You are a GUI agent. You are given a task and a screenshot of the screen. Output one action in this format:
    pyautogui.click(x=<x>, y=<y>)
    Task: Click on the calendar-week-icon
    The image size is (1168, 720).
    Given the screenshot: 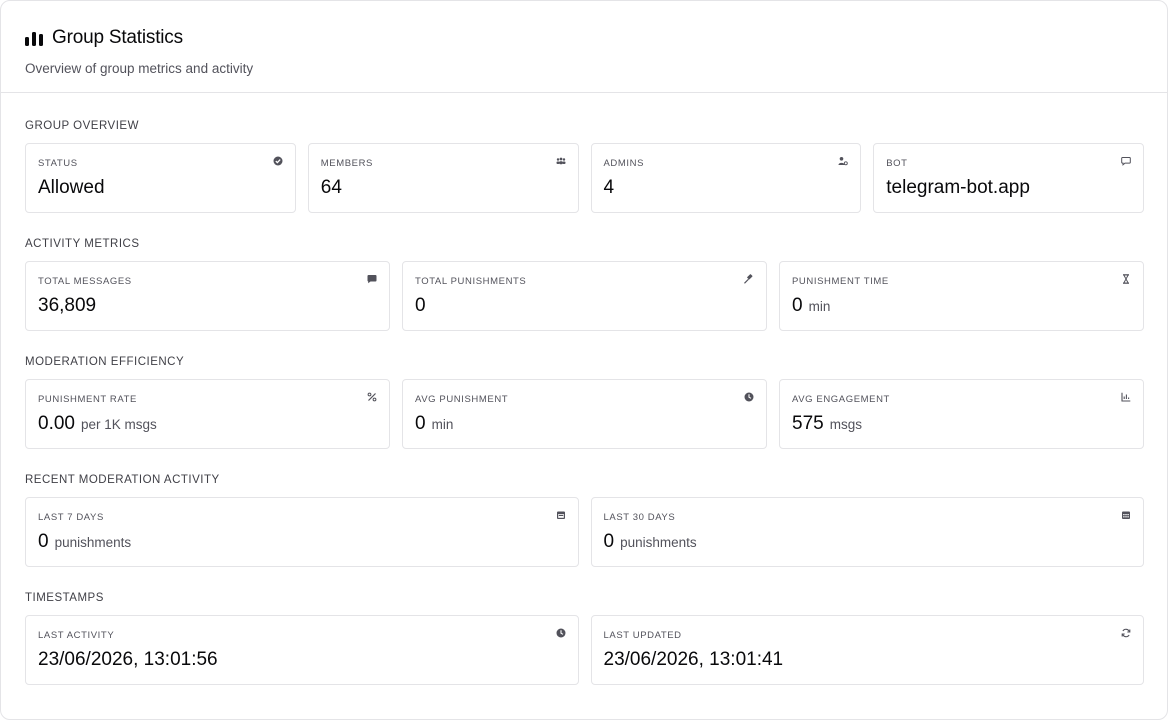 What is the action you would take?
    pyautogui.click(x=561, y=515)
    